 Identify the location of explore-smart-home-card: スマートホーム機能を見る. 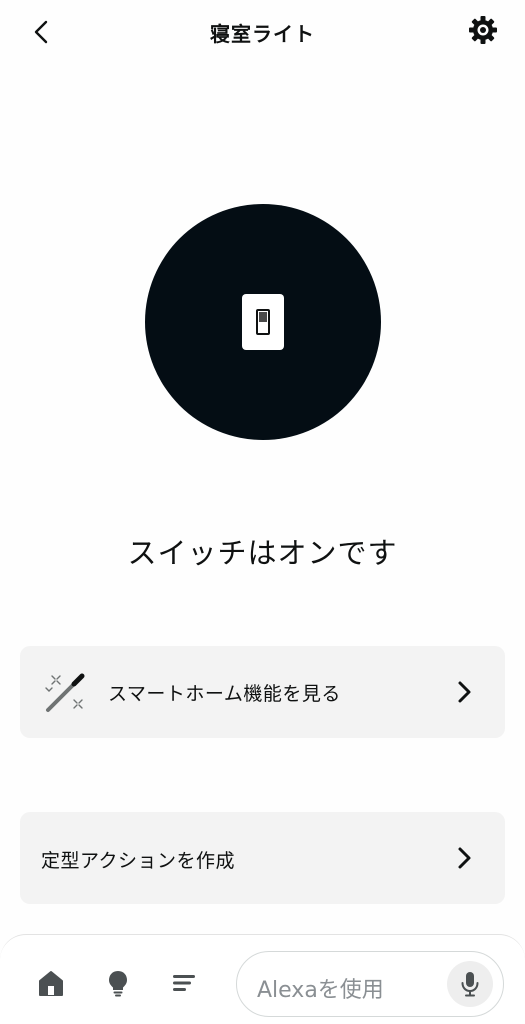
(262, 692).